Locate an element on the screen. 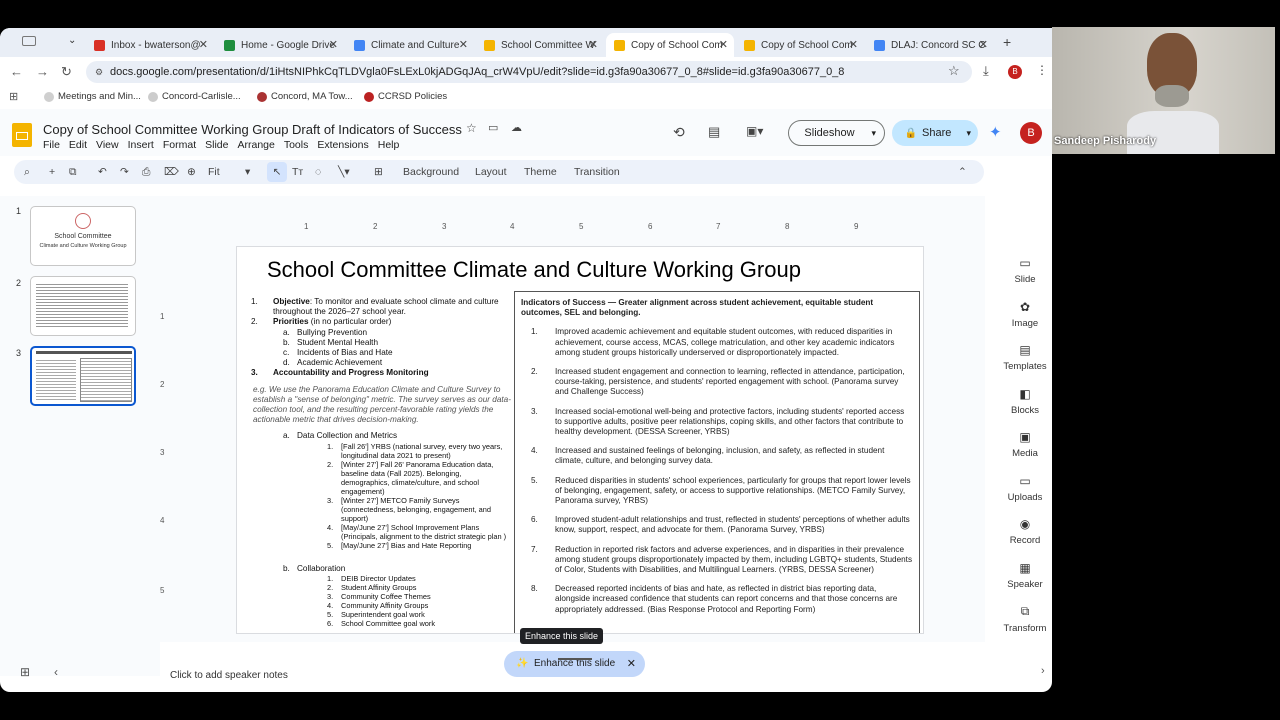  menu-arrange: Arrange is located at coordinates (255, 145).